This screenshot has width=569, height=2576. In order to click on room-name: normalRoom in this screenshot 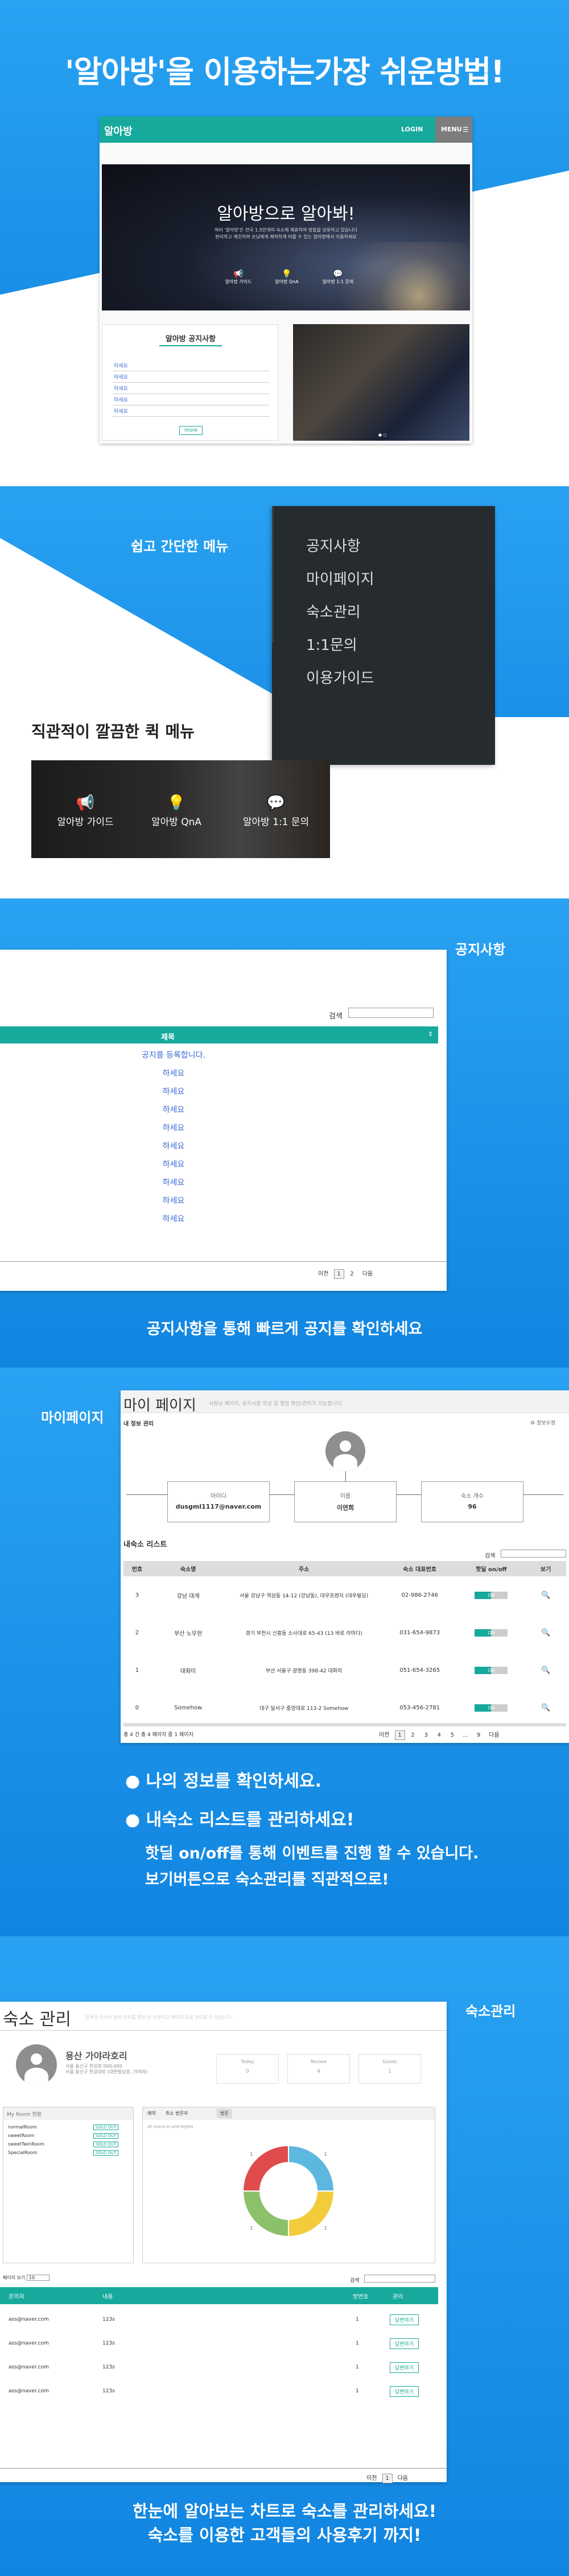, I will do `click(22, 2127)`.